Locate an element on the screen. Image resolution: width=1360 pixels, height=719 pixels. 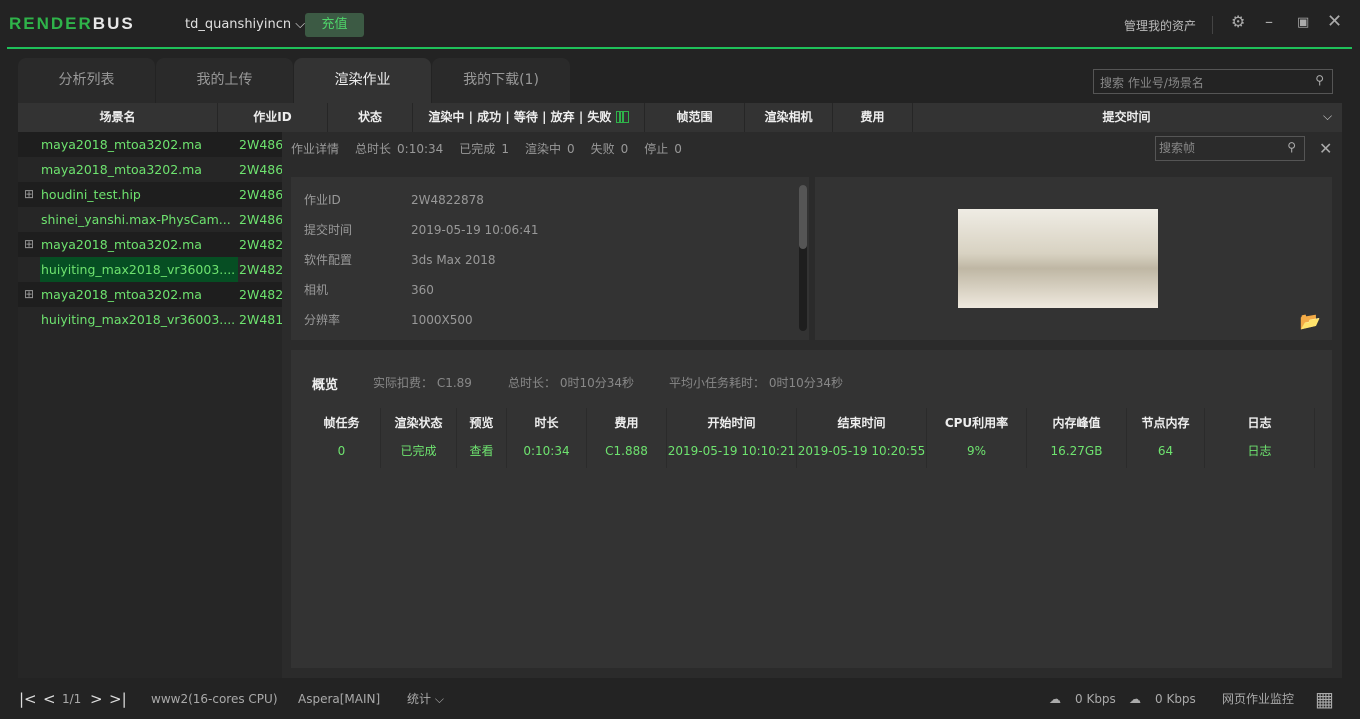
col-submit-time: 提交时间 is located at coordinates (1126, 117).